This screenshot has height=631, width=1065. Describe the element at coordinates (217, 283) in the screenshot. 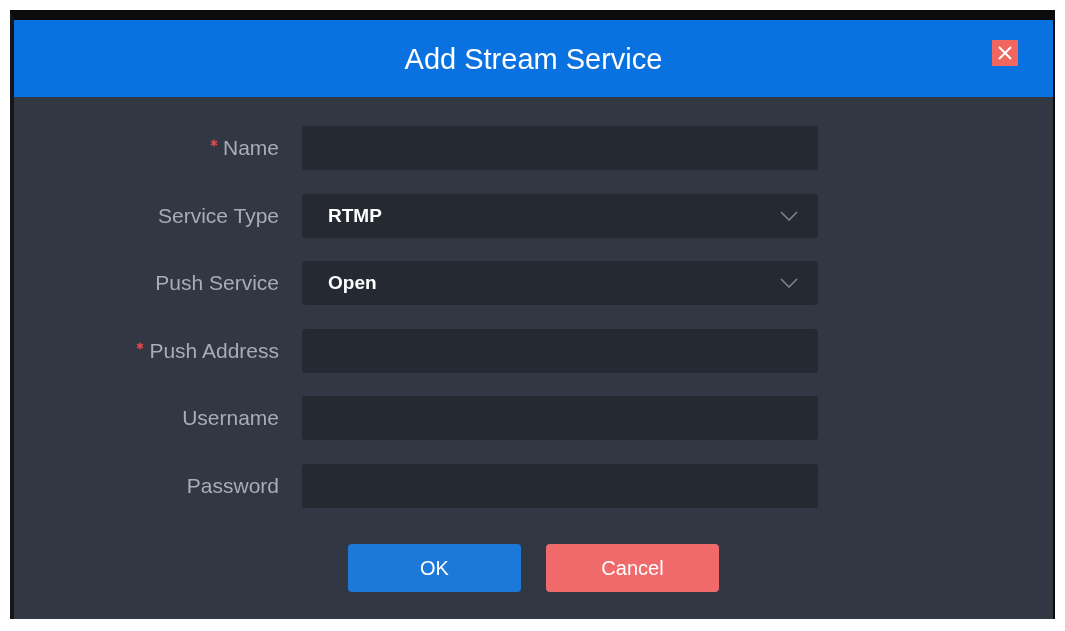

I see `field-label: Push Service` at that location.